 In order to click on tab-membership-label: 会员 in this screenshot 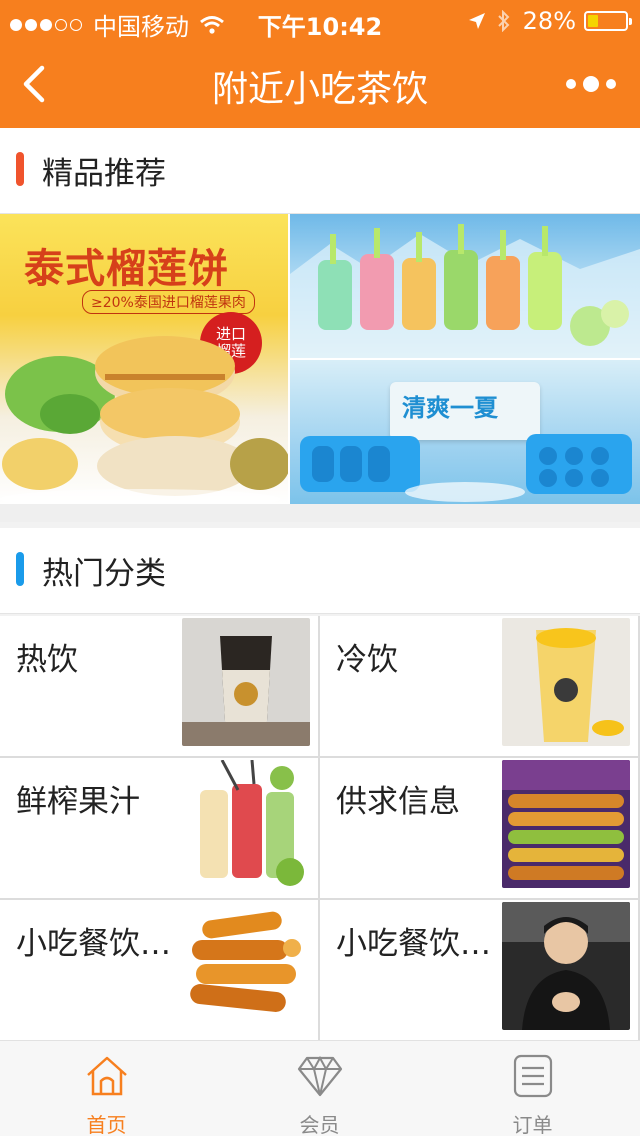, I will do `click(319, 1124)`.